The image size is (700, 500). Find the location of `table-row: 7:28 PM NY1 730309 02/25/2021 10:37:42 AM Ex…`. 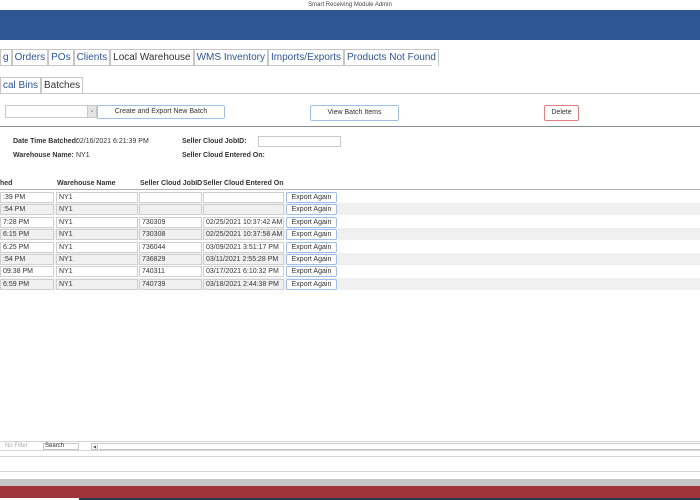

table-row: 7:28 PM NY1 730309 02/25/2021 10:37:42 AM Ex… is located at coordinates (350, 222).